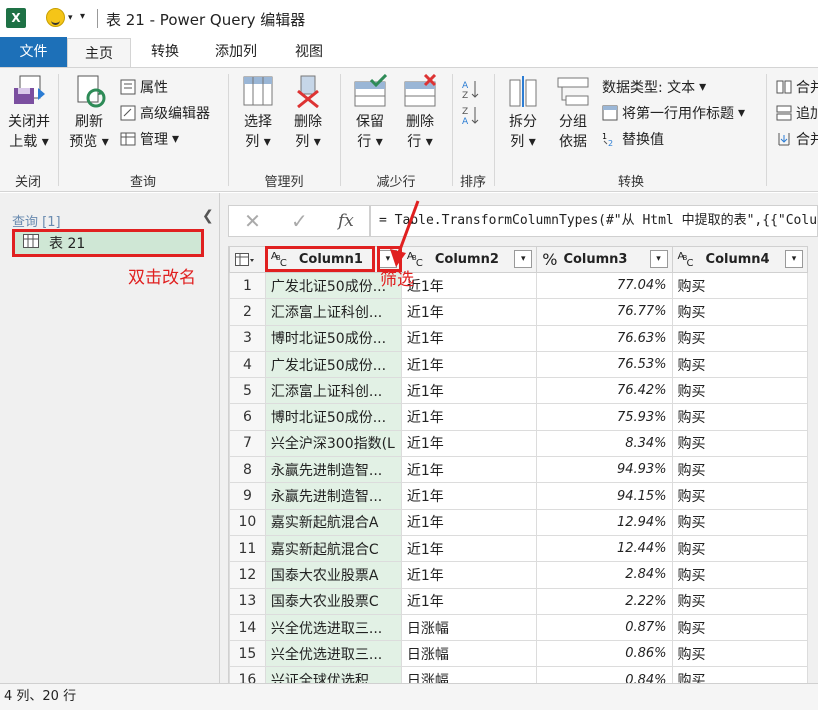 The image size is (818, 710). I want to click on row-number-cell: 11, so click(247, 548).